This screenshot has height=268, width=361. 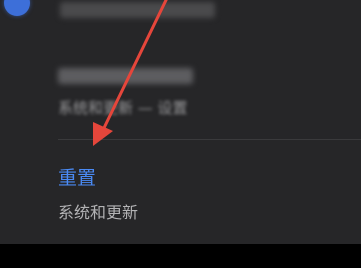 What do you see at coordinates (103, 134) in the screenshot?
I see `annotation-arrow-head` at bounding box center [103, 134].